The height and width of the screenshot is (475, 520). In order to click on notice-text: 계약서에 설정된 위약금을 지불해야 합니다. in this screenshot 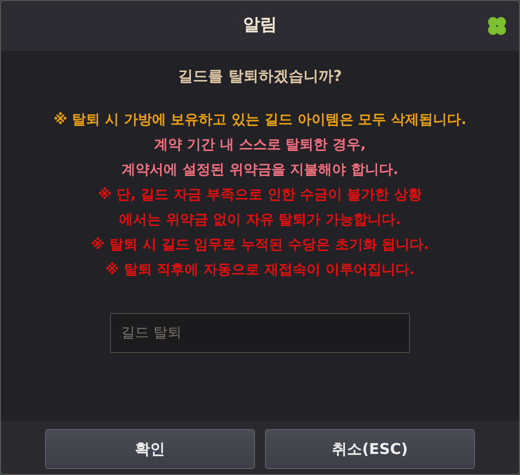, I will do `click(260, 170)`.